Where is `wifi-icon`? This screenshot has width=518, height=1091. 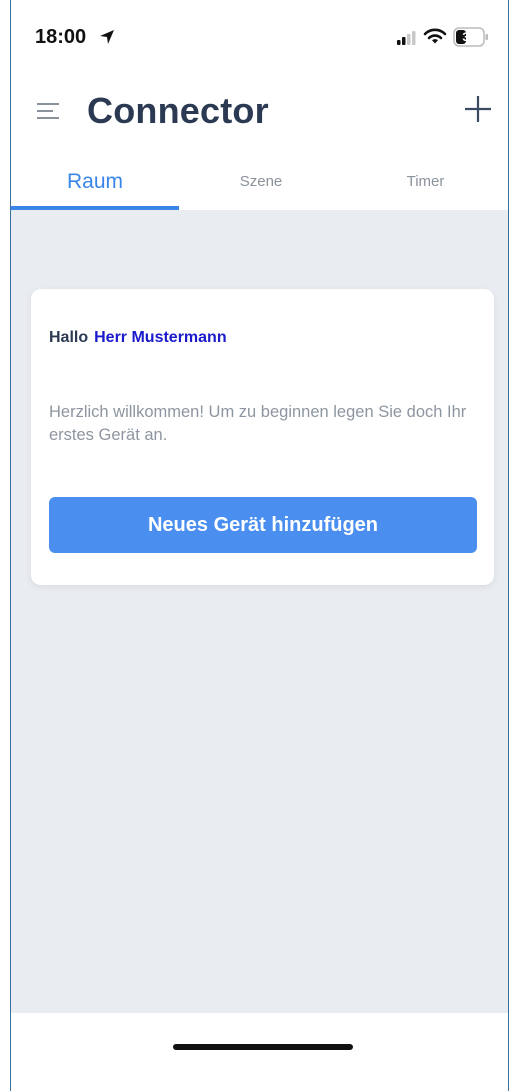 wifi-icon is located at coordinates (435, 36).